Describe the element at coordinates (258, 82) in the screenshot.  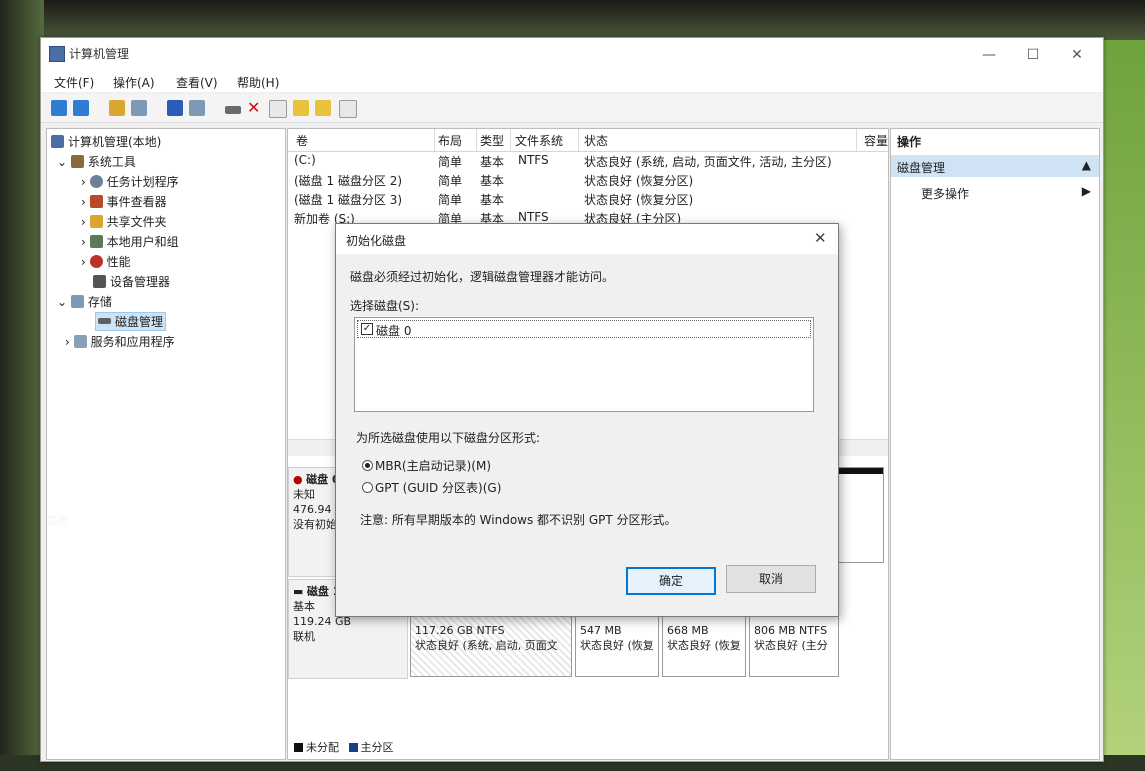
I see `menu-help: 帮助(H)` at that location.